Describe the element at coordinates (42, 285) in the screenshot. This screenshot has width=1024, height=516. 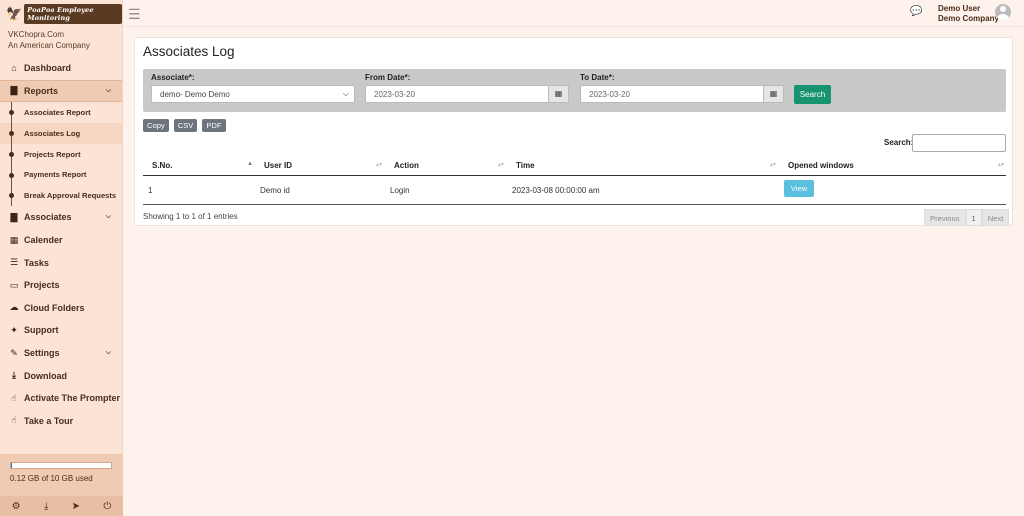
I see `sidebar-item-label: Projects` at that location.